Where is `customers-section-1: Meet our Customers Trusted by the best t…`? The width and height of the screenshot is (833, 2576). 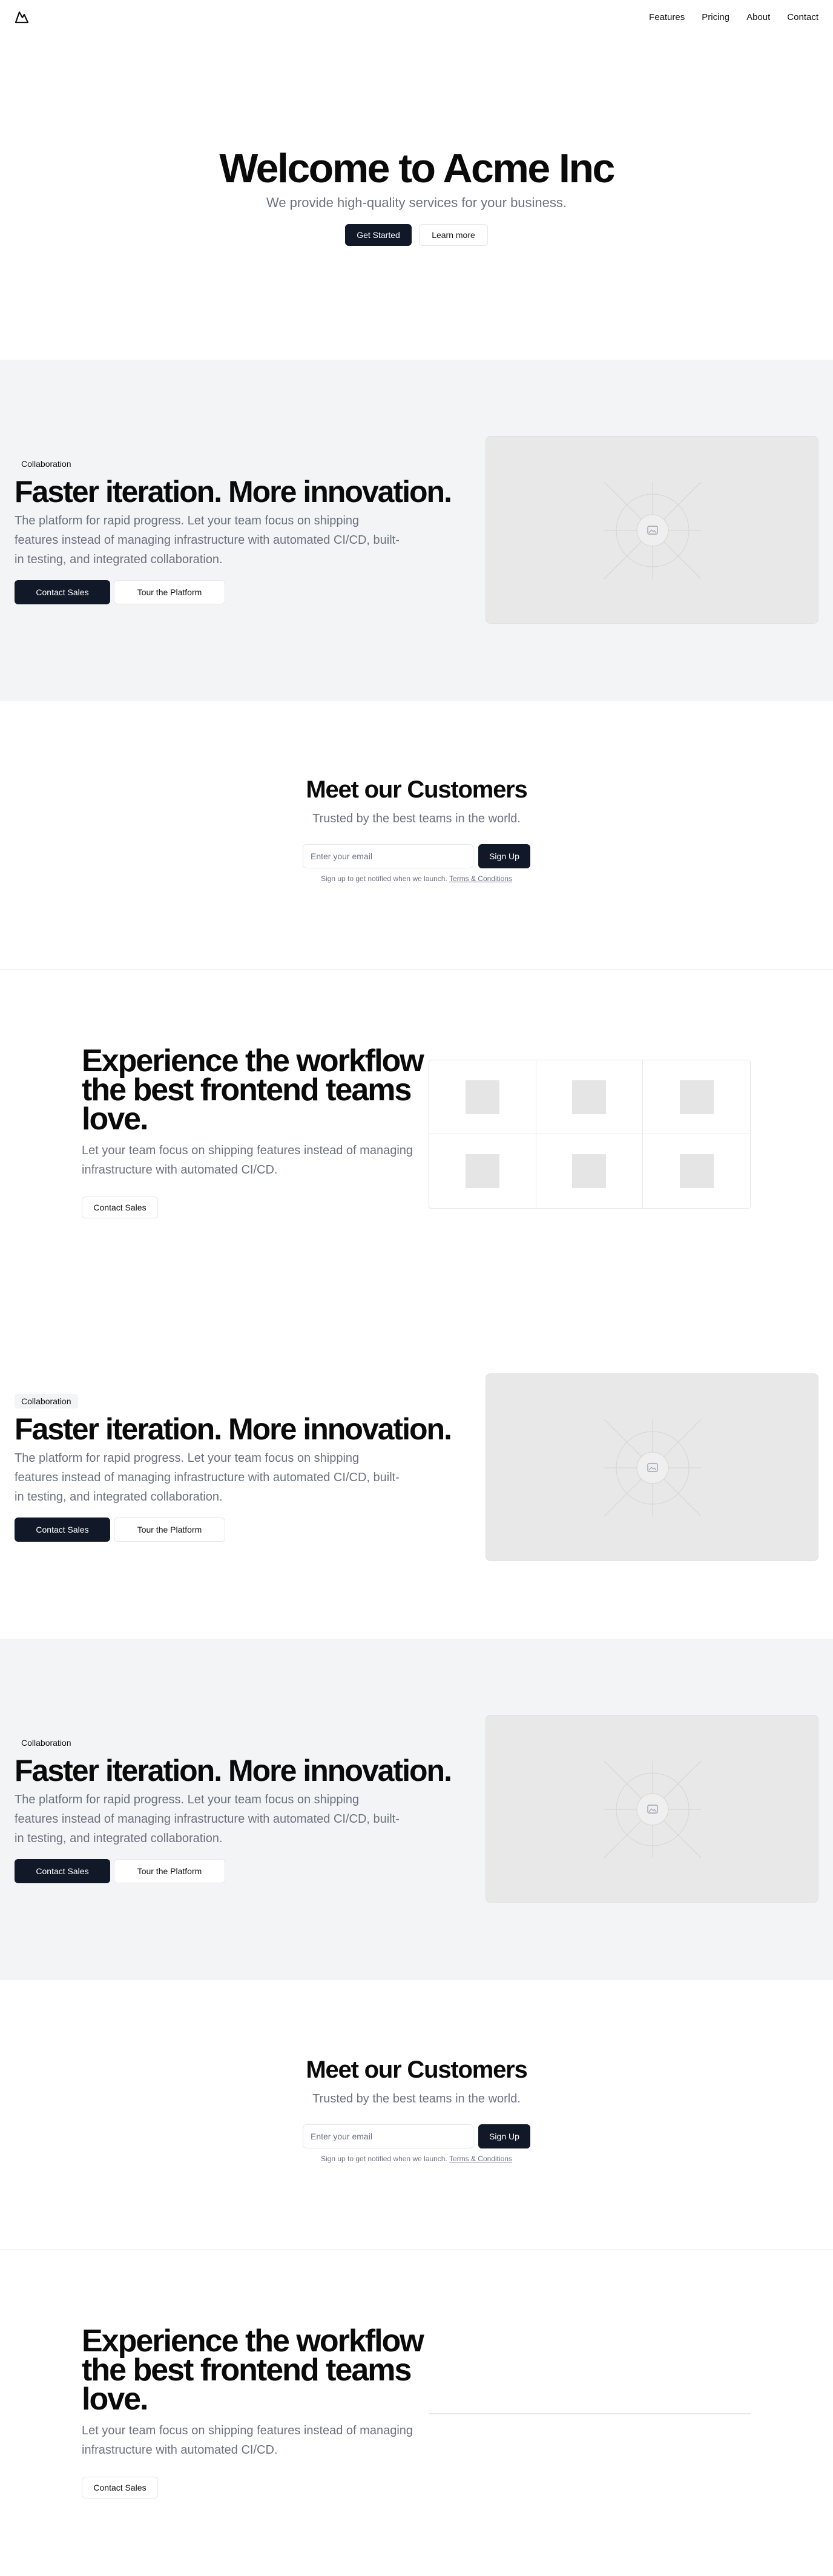
customers-section-1: Meet our Customers Trusted by the best t… is located at coordinates (416, 829).